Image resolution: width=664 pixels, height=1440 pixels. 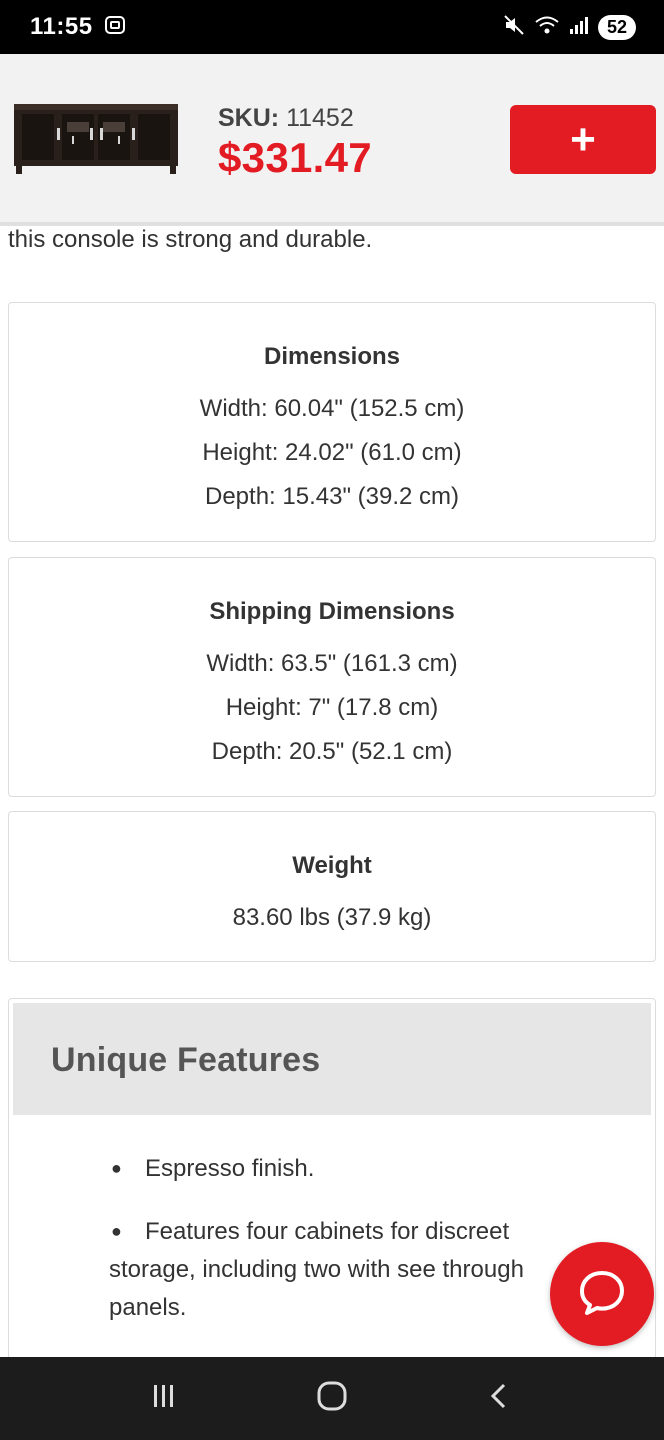 I want to click on status-right: 52, so click(x=569, y=27).